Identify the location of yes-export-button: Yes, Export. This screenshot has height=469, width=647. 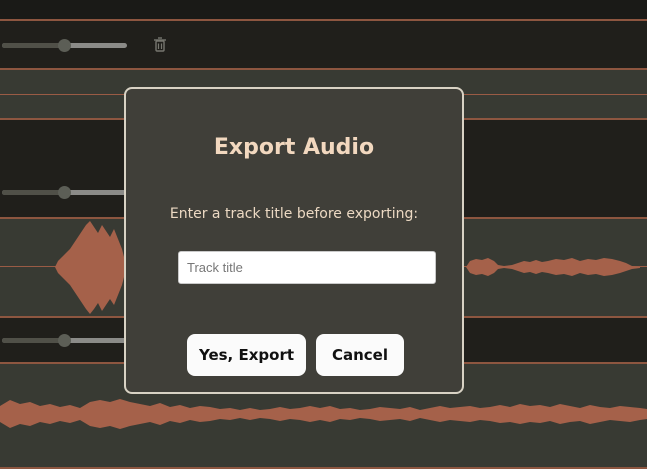
(246, 355).